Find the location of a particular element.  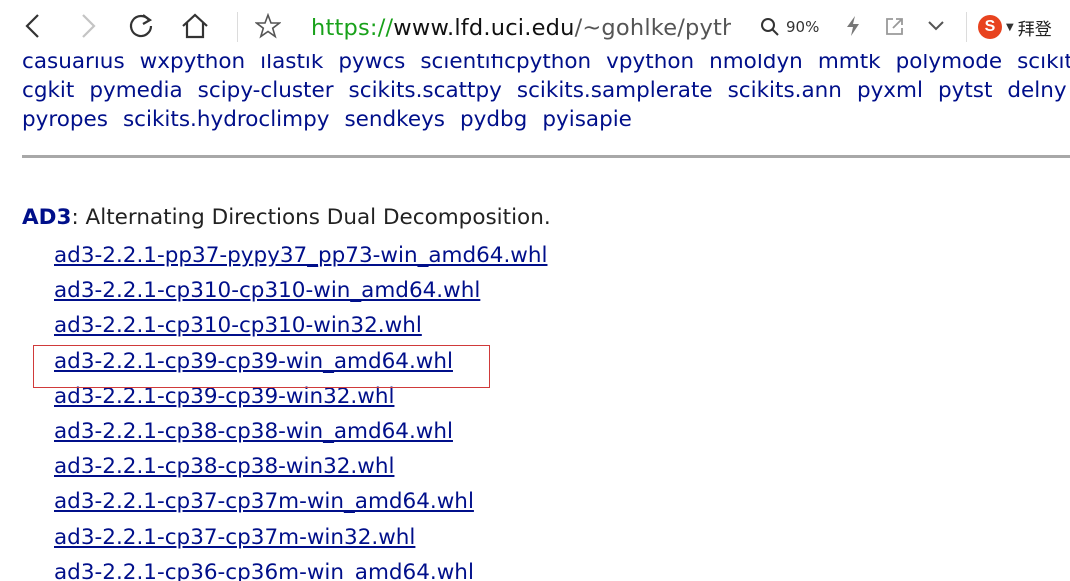

file-download-link: ad3-2.2.1-cp39-cp39-win32.whl is located at coordinates (224, 396).